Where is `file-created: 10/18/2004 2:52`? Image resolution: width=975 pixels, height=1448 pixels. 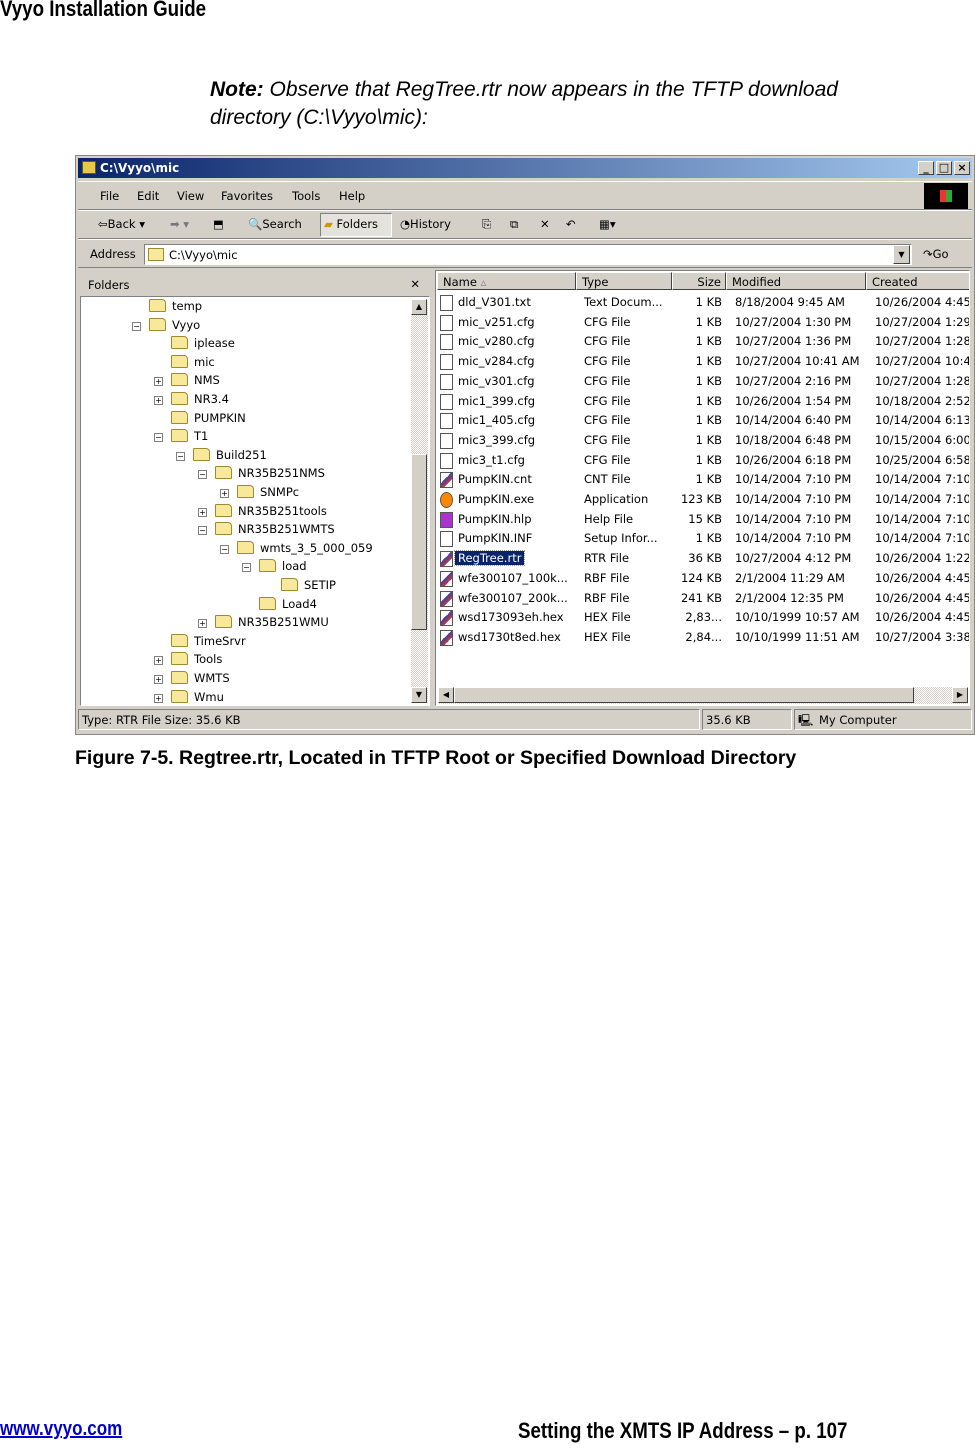 file-created: 10/18/2004 2:52 is located at coordinates (922, 400).